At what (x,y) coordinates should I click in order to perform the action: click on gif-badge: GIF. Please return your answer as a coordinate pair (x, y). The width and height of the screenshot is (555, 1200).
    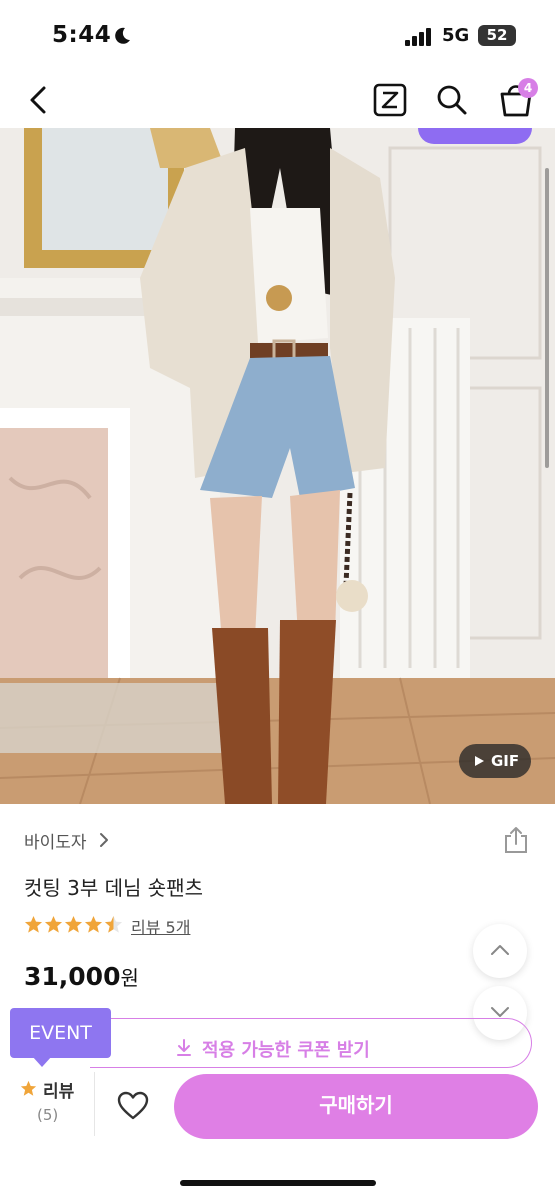
    Looking at the image, I should click on (495, 761).